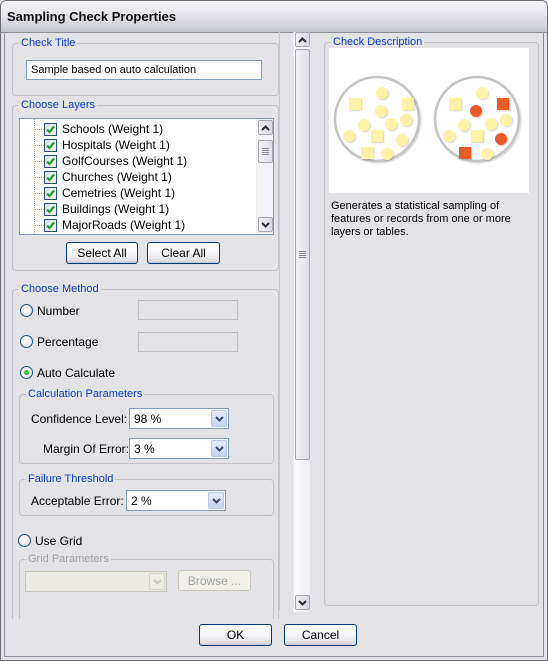 The height and width of the screenshot is (661, 548). I want to click on check-description-legend: Check Description, so click(378, 42).